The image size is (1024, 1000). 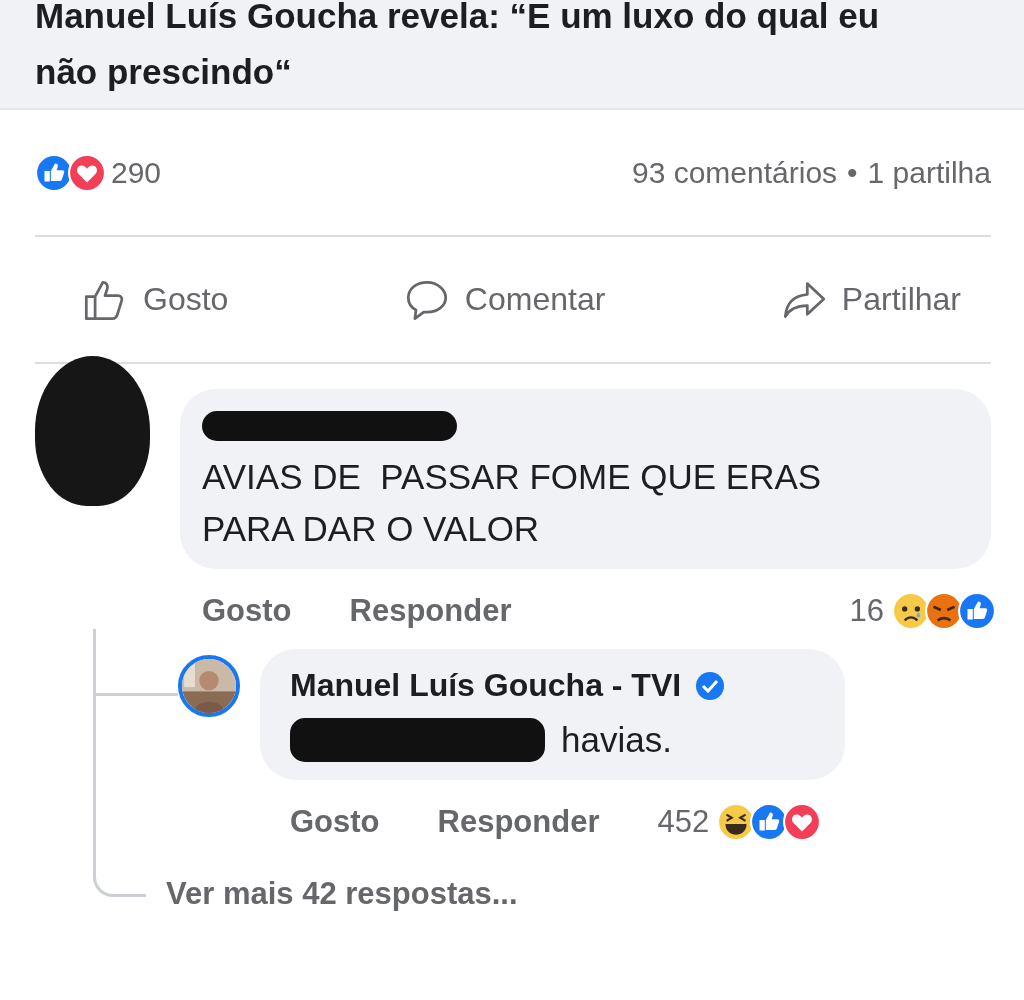 What do you see at coordinates (335, 822) in the screenshot?
I see `reply-action-link: Gosto` at bounding box center [335, 822].